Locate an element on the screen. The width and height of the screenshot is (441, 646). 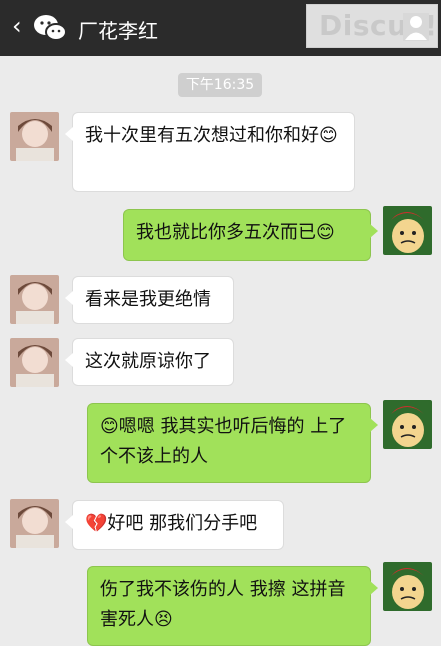
broken-heart-emoji: 💔 is located at coordinates (96, 523).